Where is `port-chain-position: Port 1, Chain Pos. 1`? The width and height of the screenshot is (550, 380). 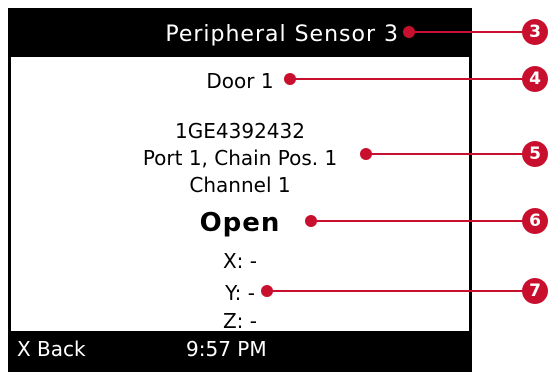
port-chain-position: Port 1, Chain Pos. 1 is located at coordinates (240, 158).